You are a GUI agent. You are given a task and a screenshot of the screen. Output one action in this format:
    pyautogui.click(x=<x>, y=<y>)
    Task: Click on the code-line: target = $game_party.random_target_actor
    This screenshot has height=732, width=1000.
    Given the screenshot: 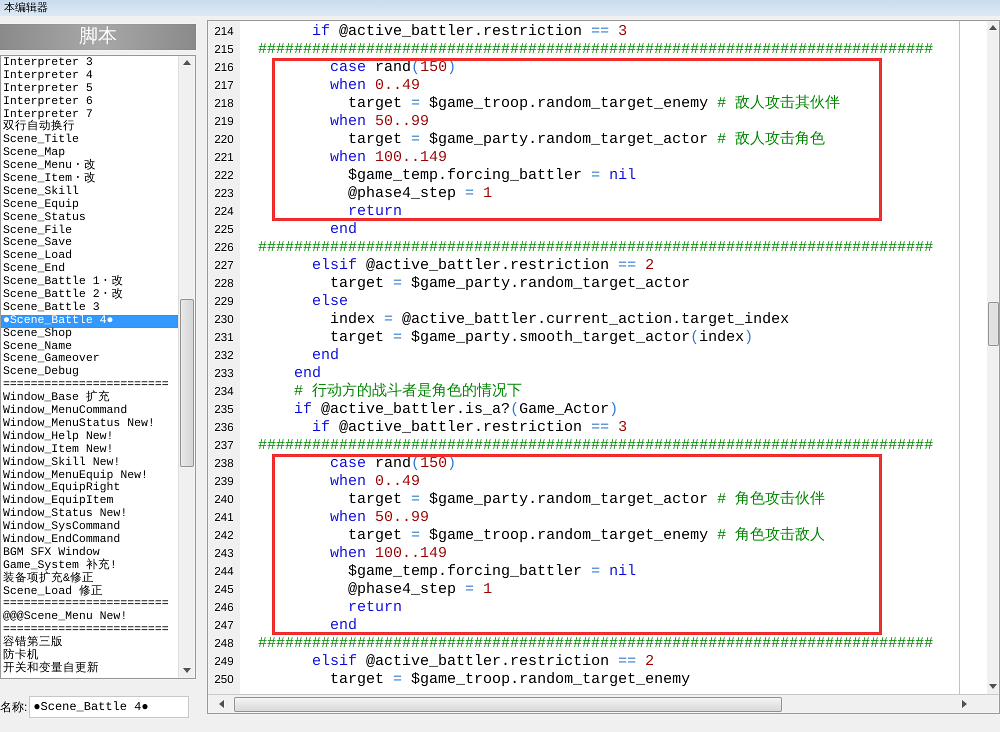 What is the action you would take?
    pyautogui.click(x=509, y=284)
    